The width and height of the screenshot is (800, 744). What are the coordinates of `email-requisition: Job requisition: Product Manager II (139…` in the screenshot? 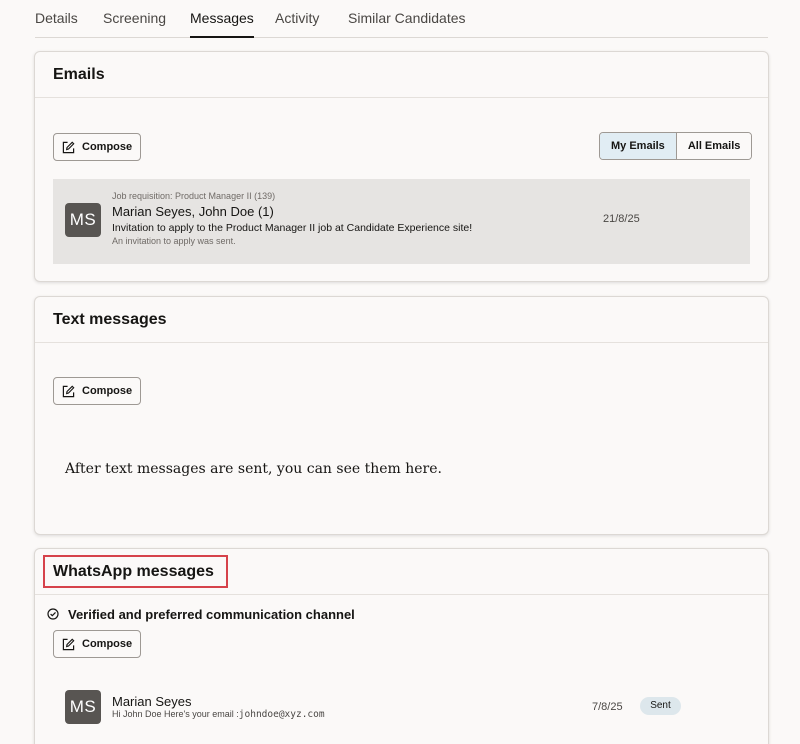 It's located at (194, 196).